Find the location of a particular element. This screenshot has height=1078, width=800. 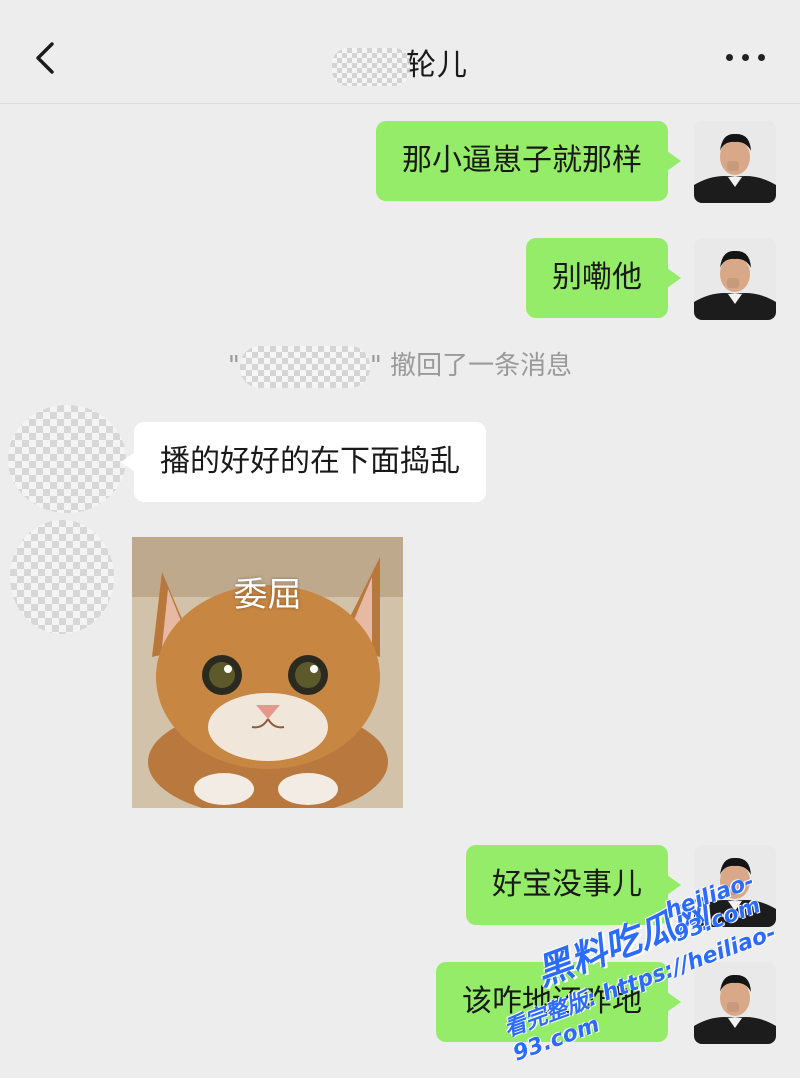

ellipsis-icon is located at coordinates (746, 58).